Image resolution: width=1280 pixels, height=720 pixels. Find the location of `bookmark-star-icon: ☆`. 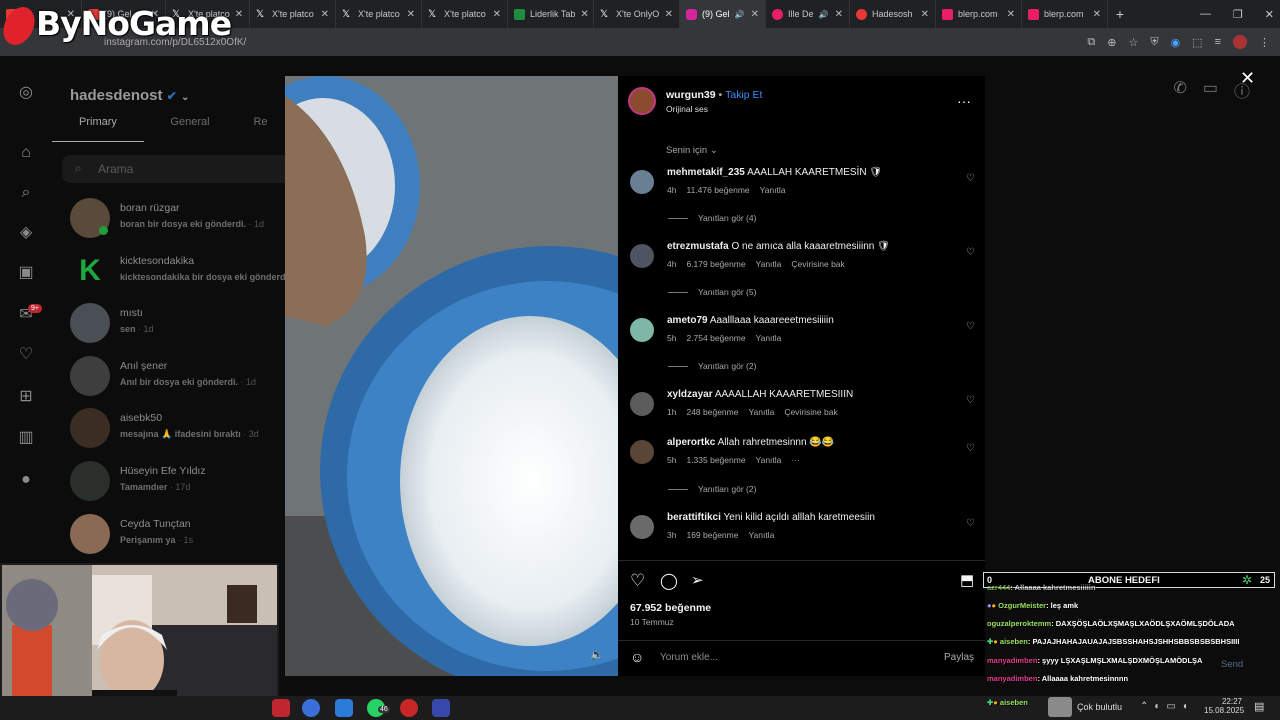

bookmark-star-icon: ☆ is located at coordinates (1133, 42).